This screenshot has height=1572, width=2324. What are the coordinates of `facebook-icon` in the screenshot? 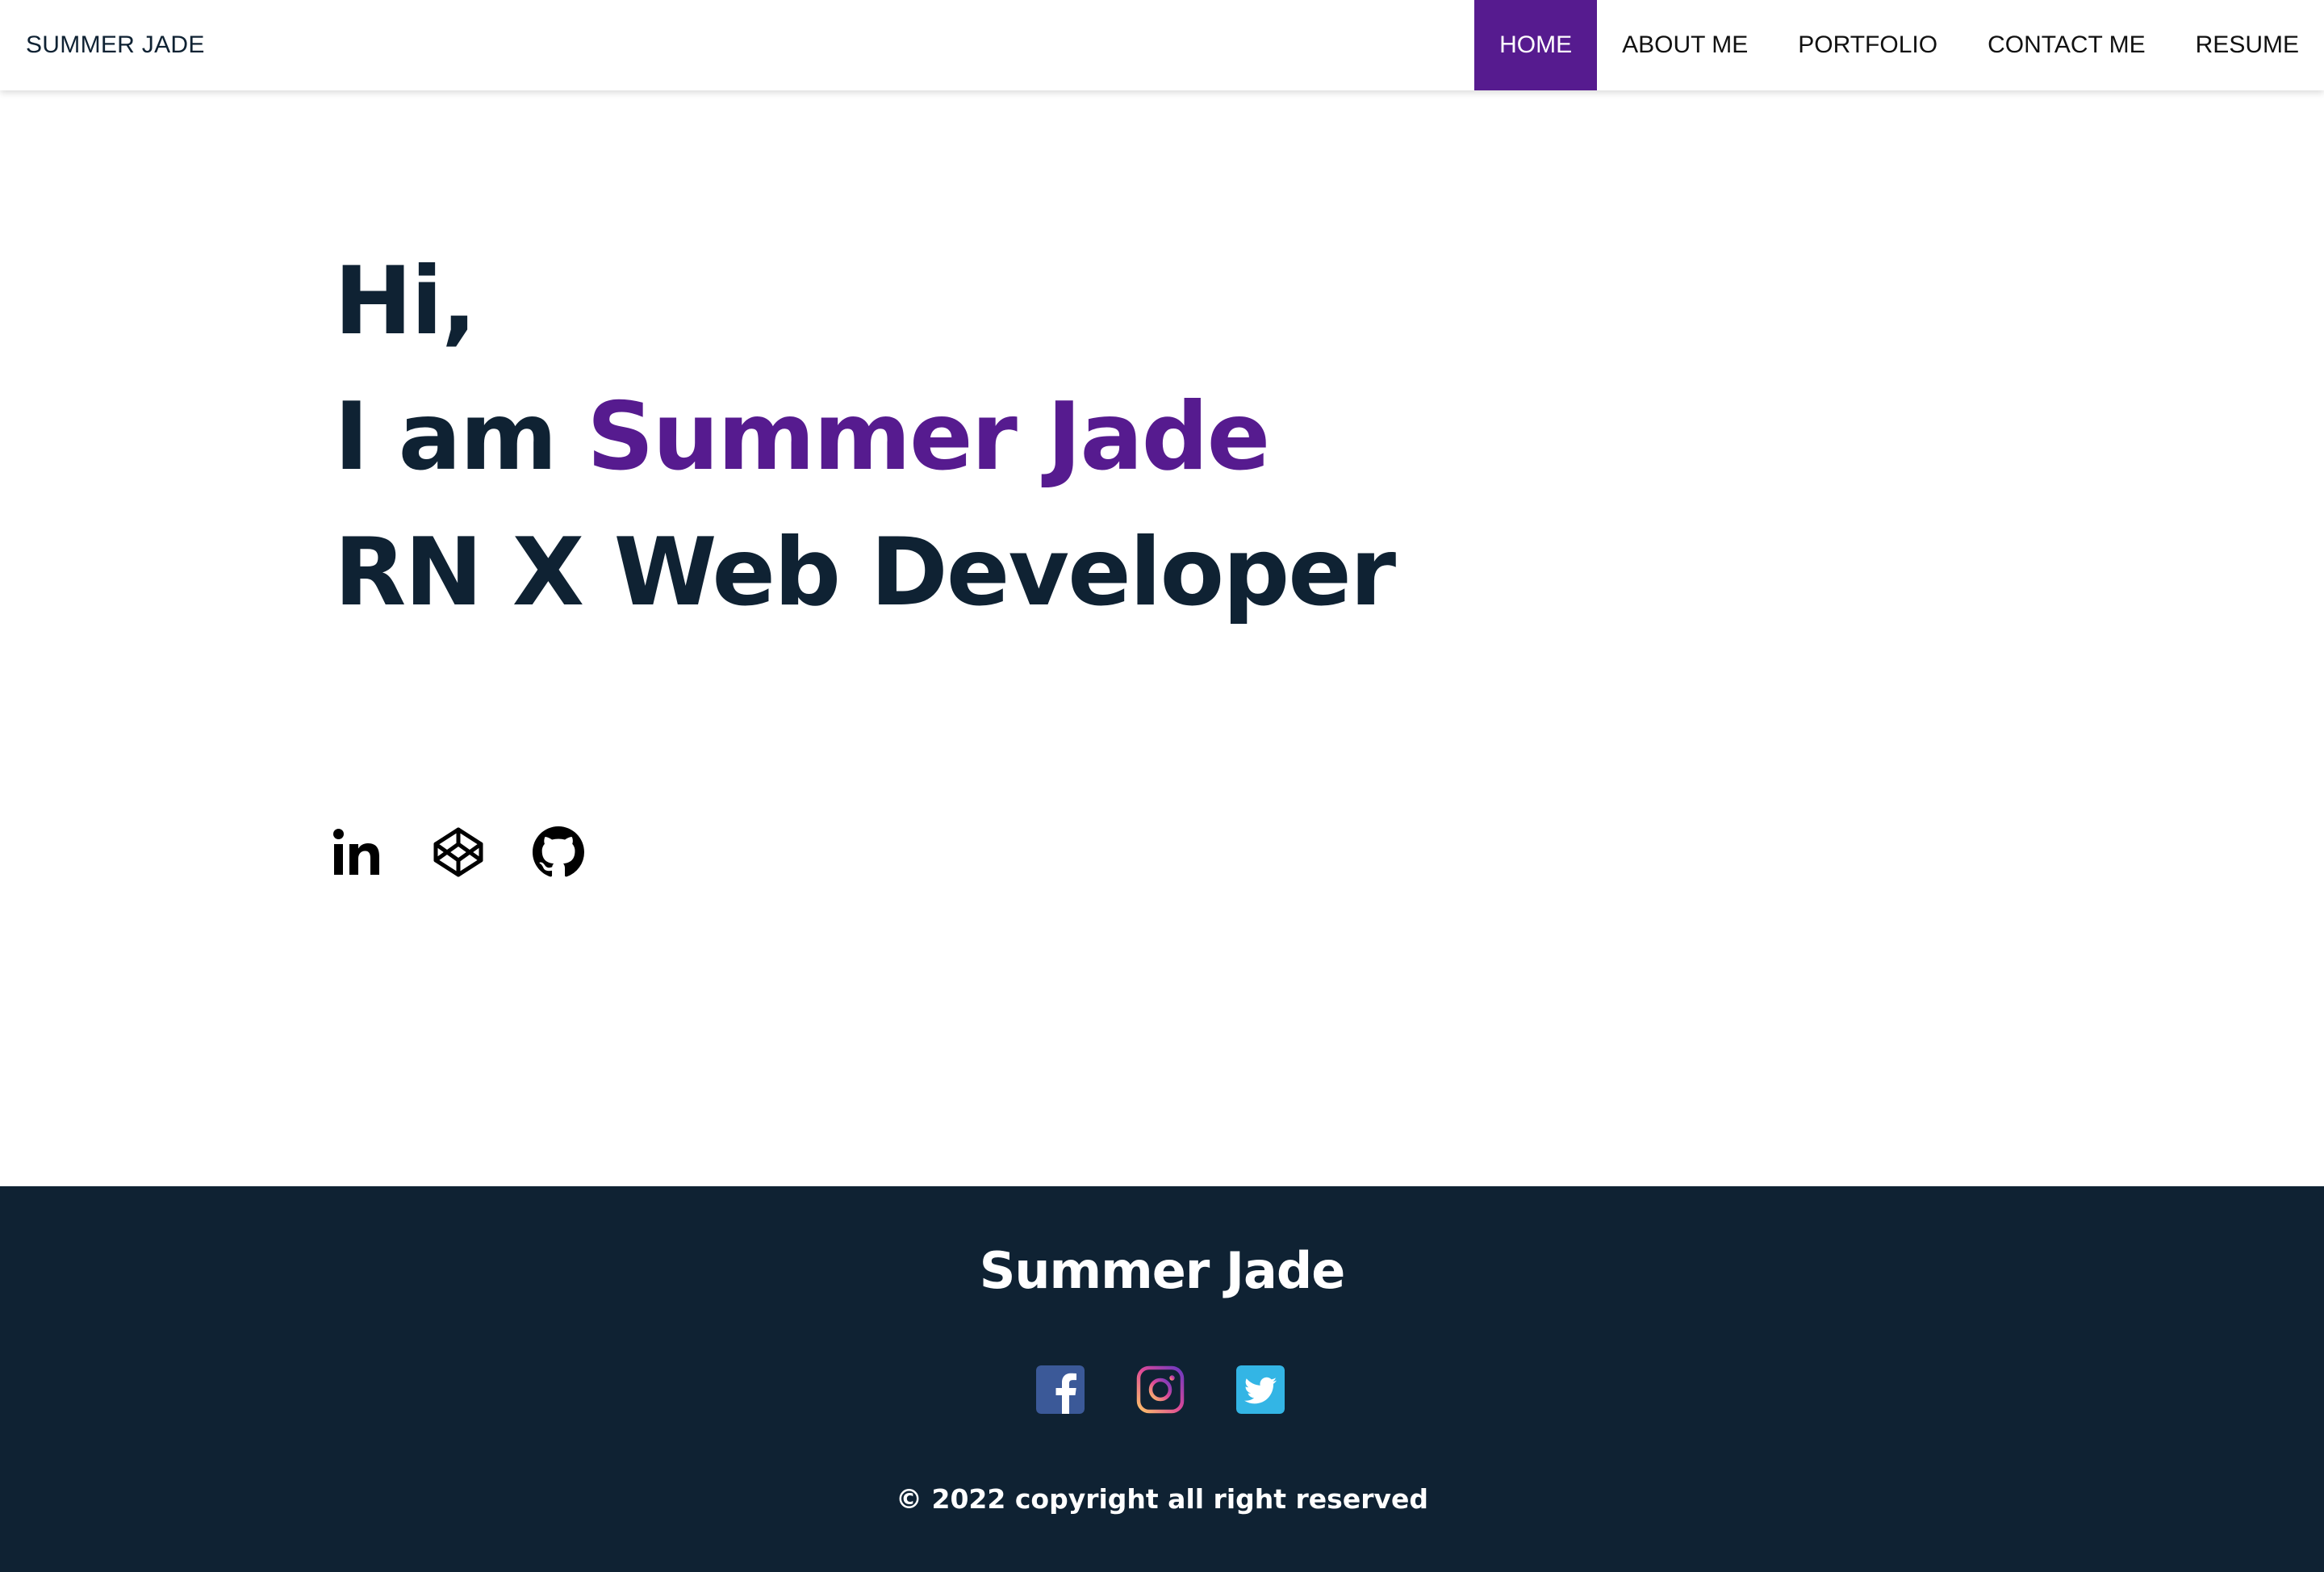 It's located at (1060, 1390).